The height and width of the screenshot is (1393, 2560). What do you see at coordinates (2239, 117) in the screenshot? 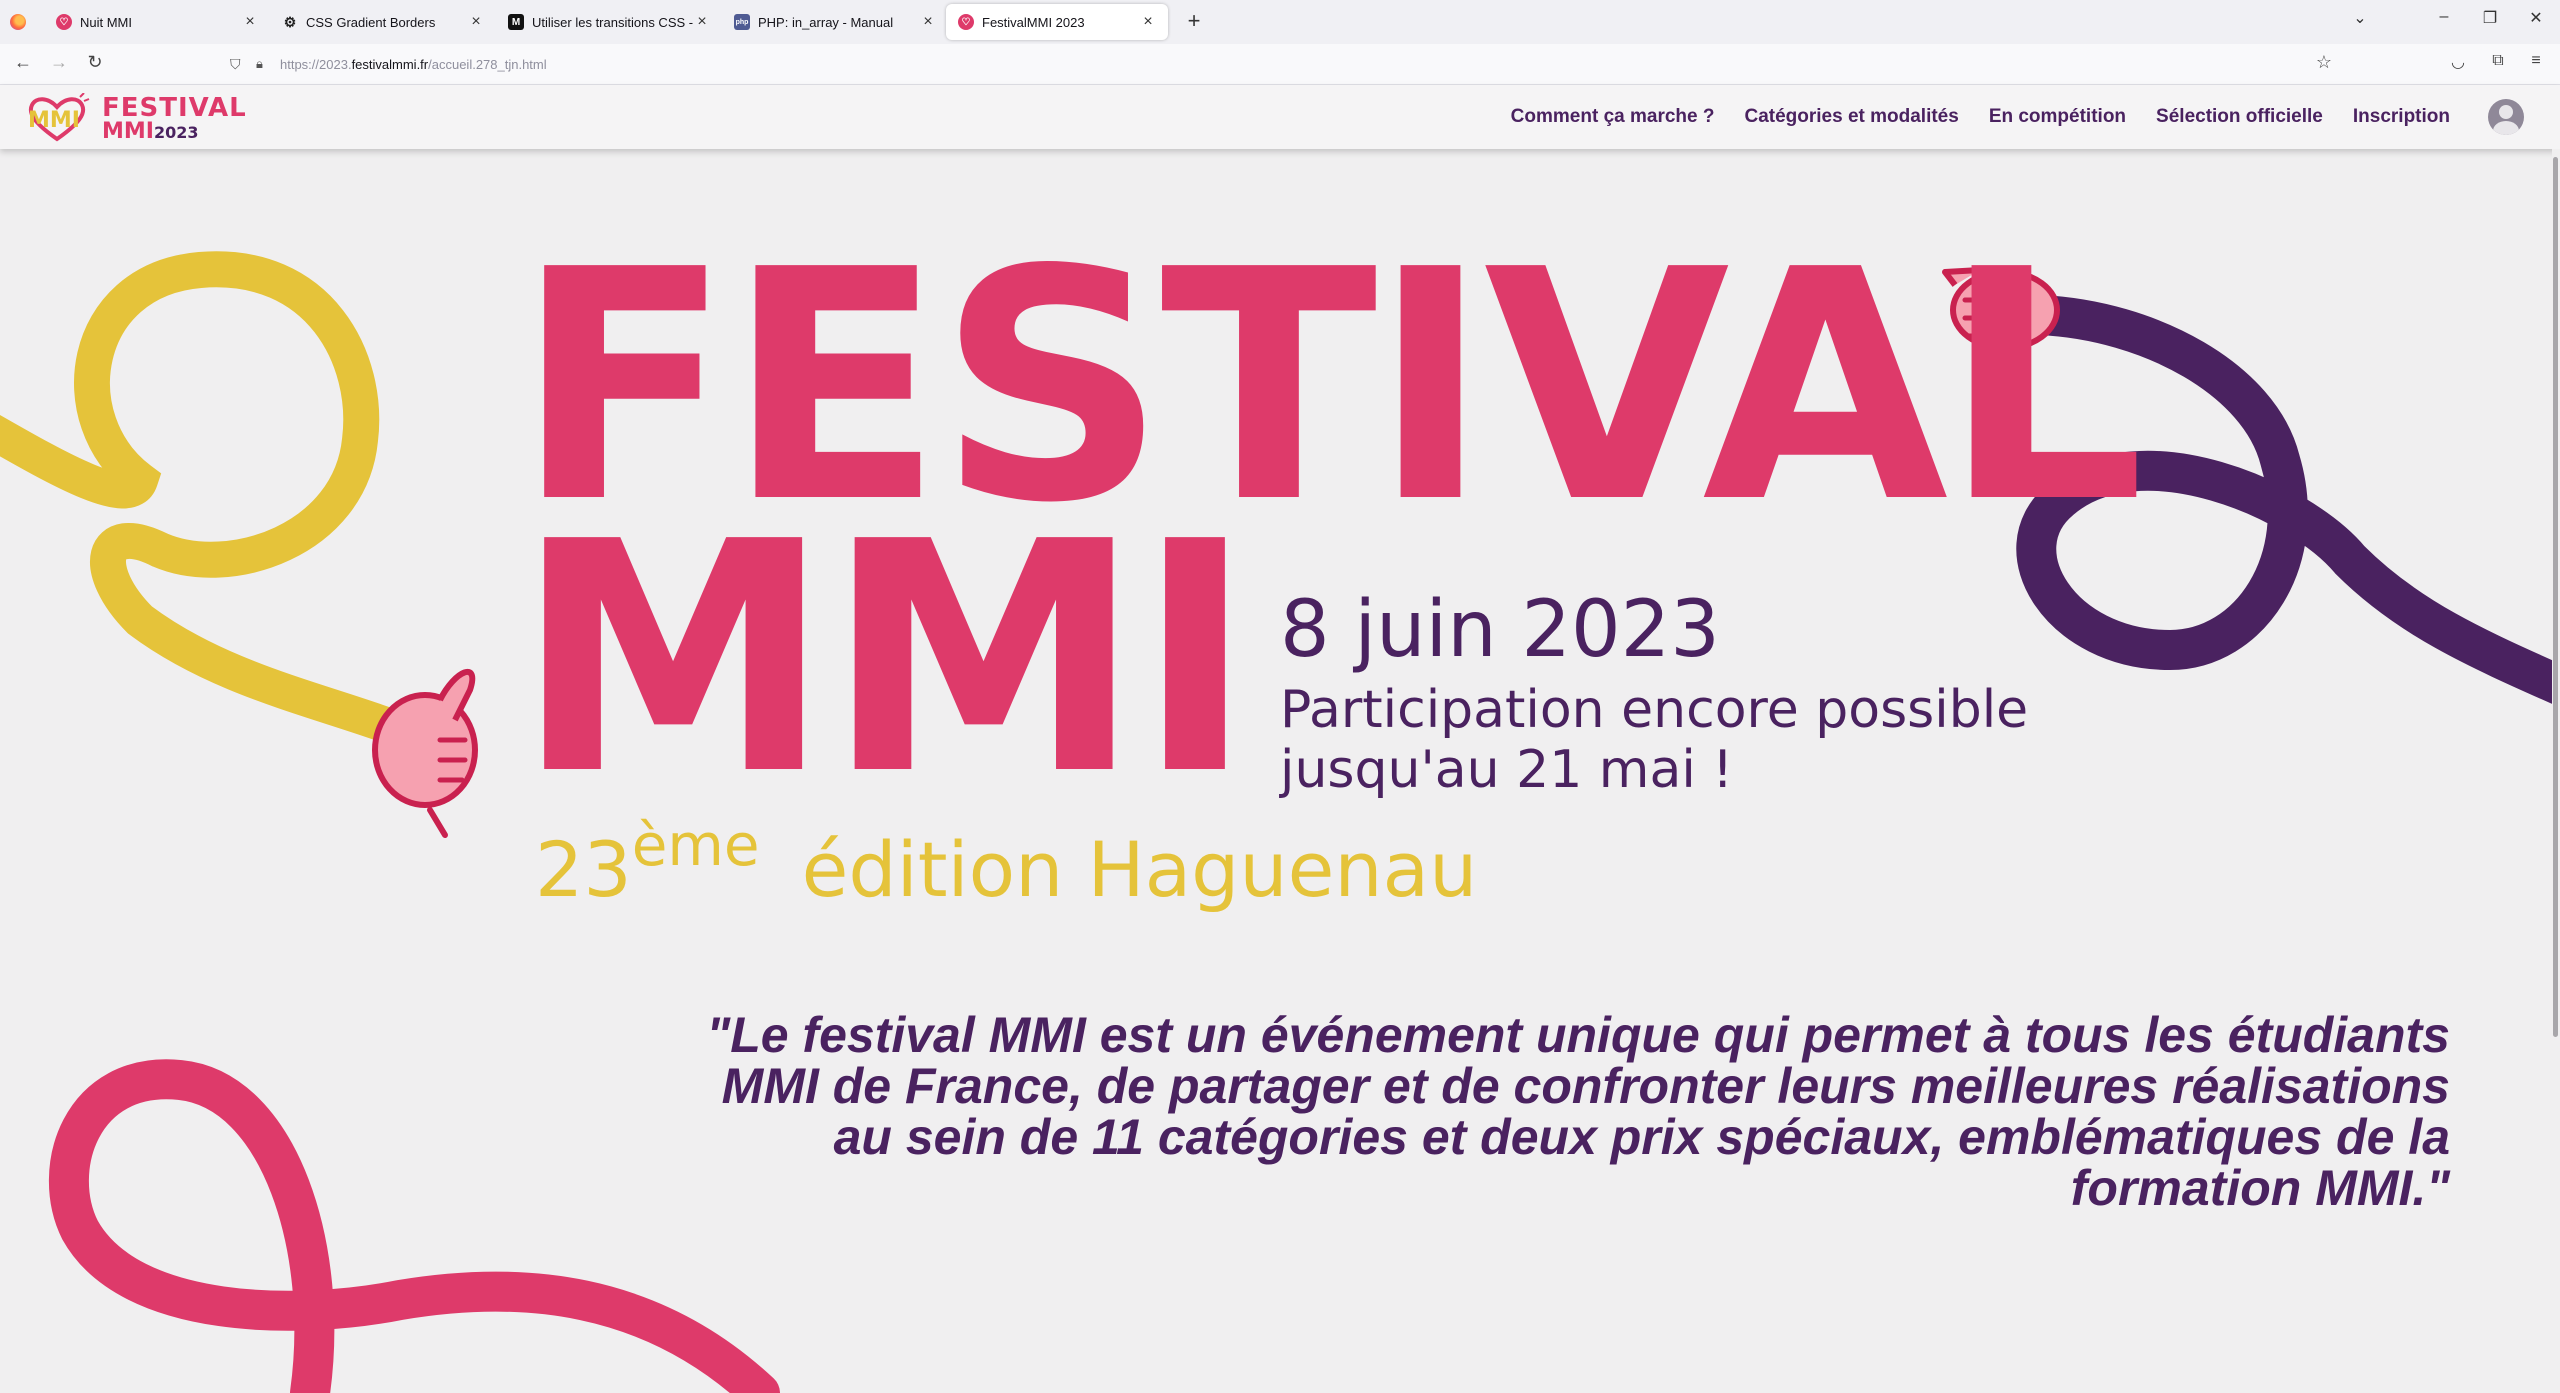
I see `menu-selection-officielle: Sélection officielle` at bounding box center [2239, 117].